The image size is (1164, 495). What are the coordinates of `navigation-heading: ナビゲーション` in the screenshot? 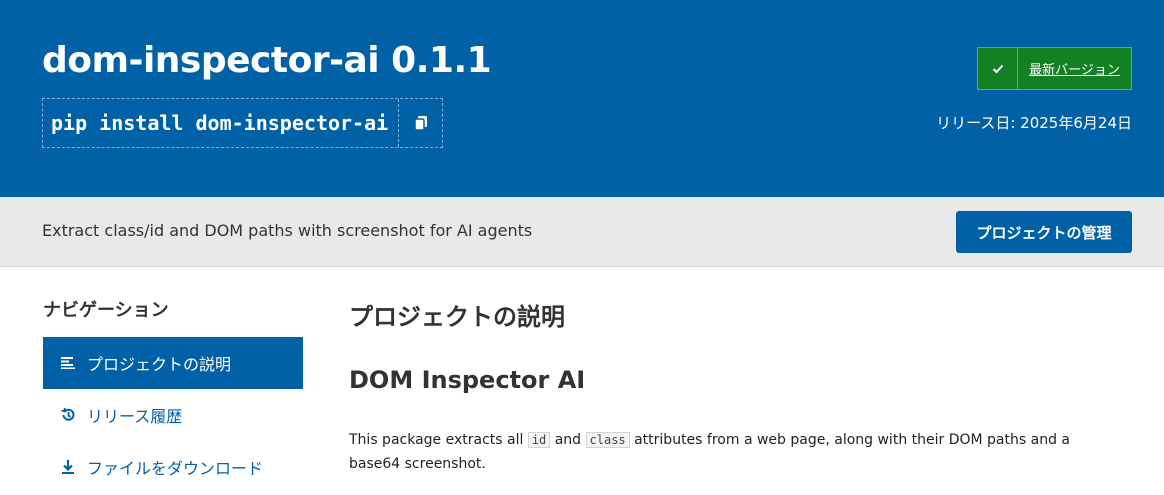 It's located at (106, 310).